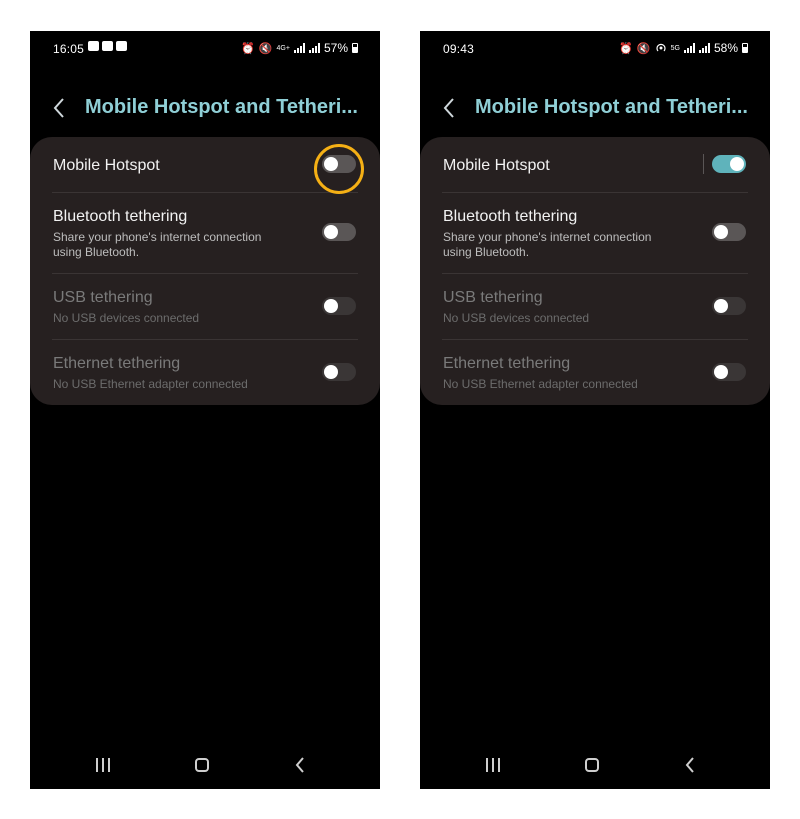  What do you see at coordinates (675, 48) in the screenshot?
I see `network-type: 5G` at bounding box center [675, 48].